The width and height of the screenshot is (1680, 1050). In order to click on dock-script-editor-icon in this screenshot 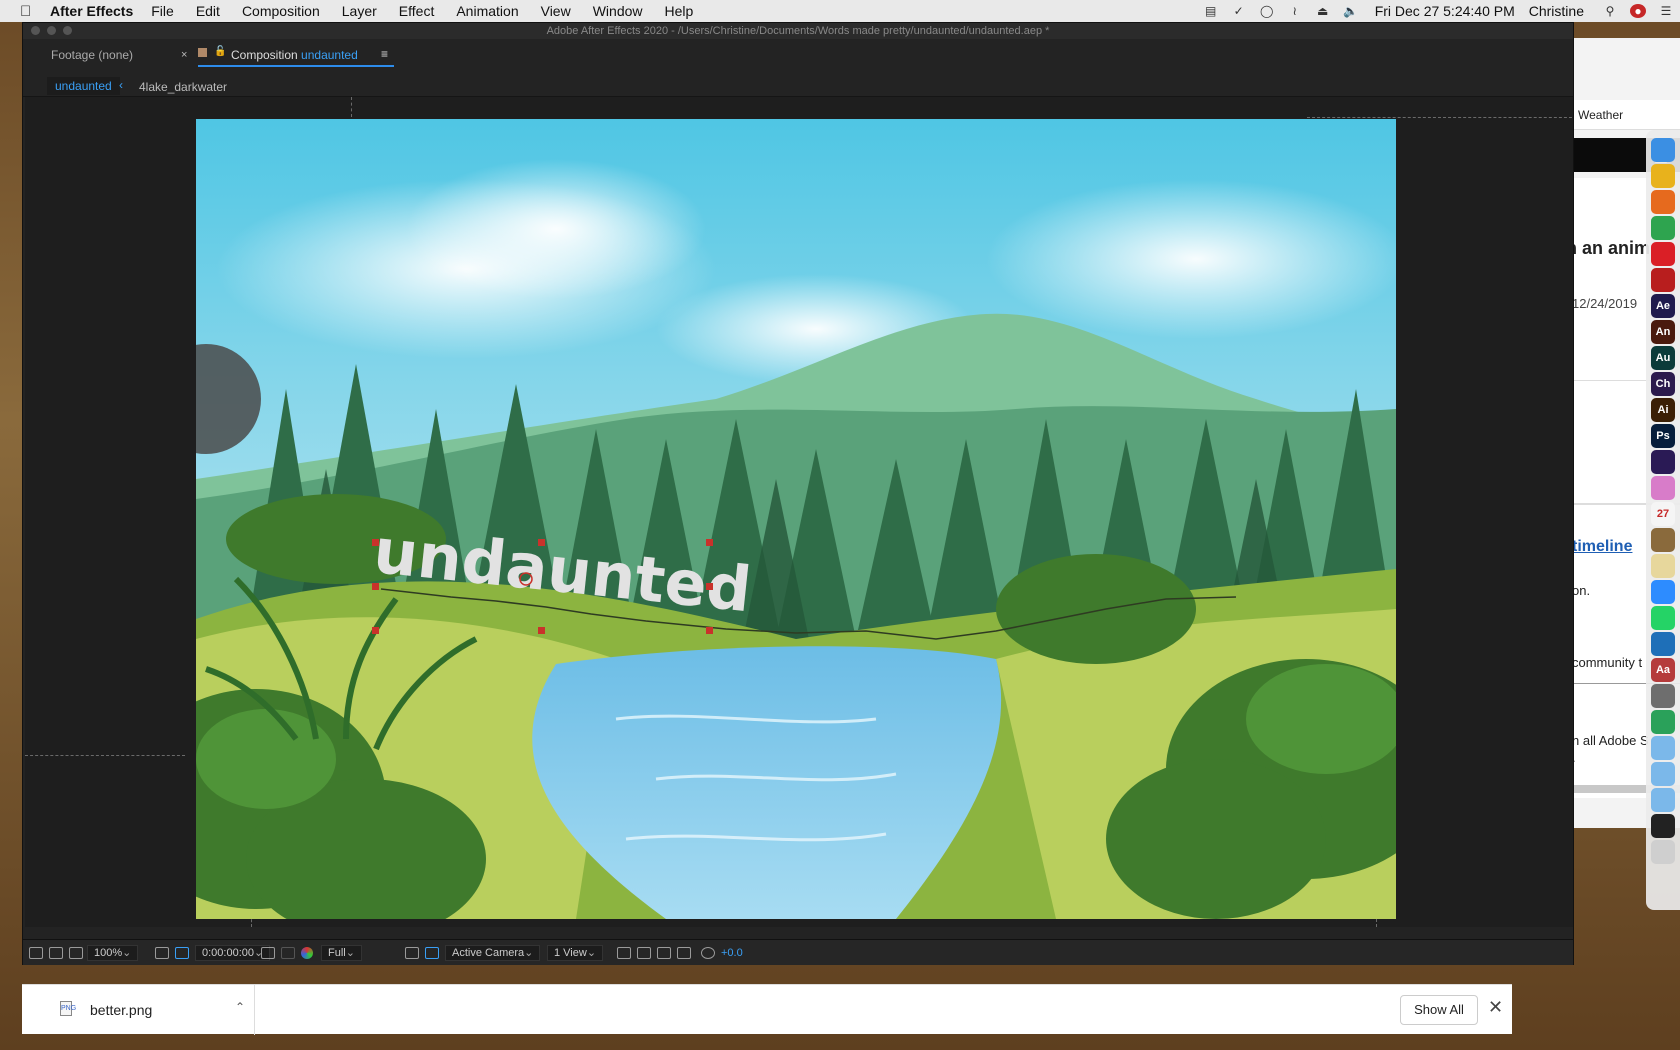, I will do `click(1663, 540)`.